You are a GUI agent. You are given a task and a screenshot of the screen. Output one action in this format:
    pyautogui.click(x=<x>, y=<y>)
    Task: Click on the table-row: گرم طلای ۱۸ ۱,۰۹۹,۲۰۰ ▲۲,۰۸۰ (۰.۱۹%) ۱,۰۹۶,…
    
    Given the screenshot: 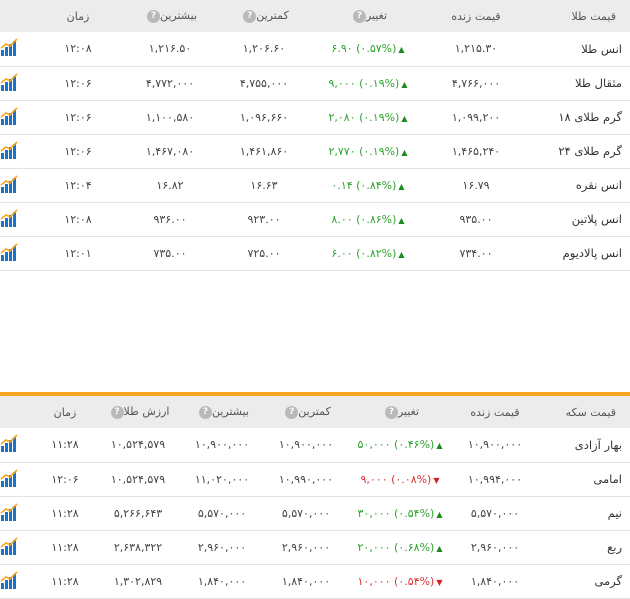 What is the action you would take?
    pyautogui.click(x=315, y=117)
    